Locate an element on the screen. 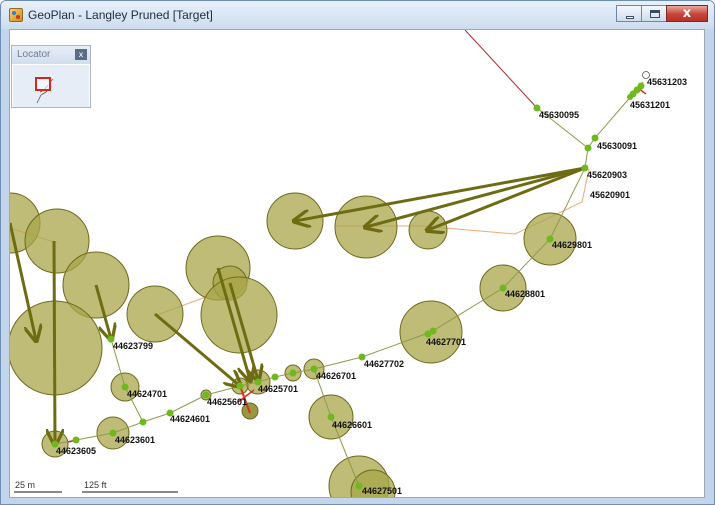 The width and height of the screenshot is (715, 505). scale-label-metric: 25 m is located at coordinates (25, 485).